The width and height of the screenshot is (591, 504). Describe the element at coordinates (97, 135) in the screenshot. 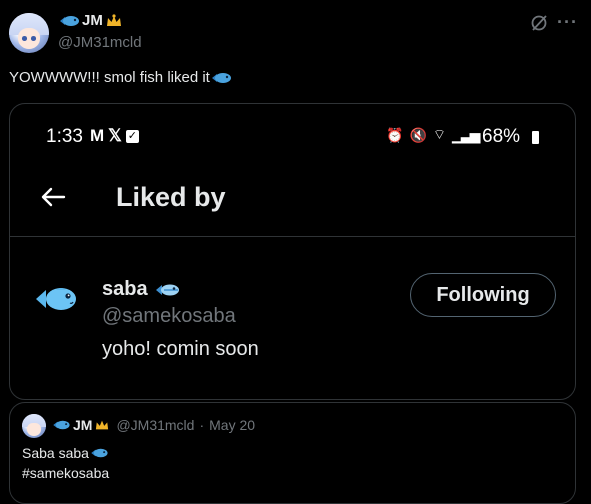

I see `mail-icon: M` at that location.